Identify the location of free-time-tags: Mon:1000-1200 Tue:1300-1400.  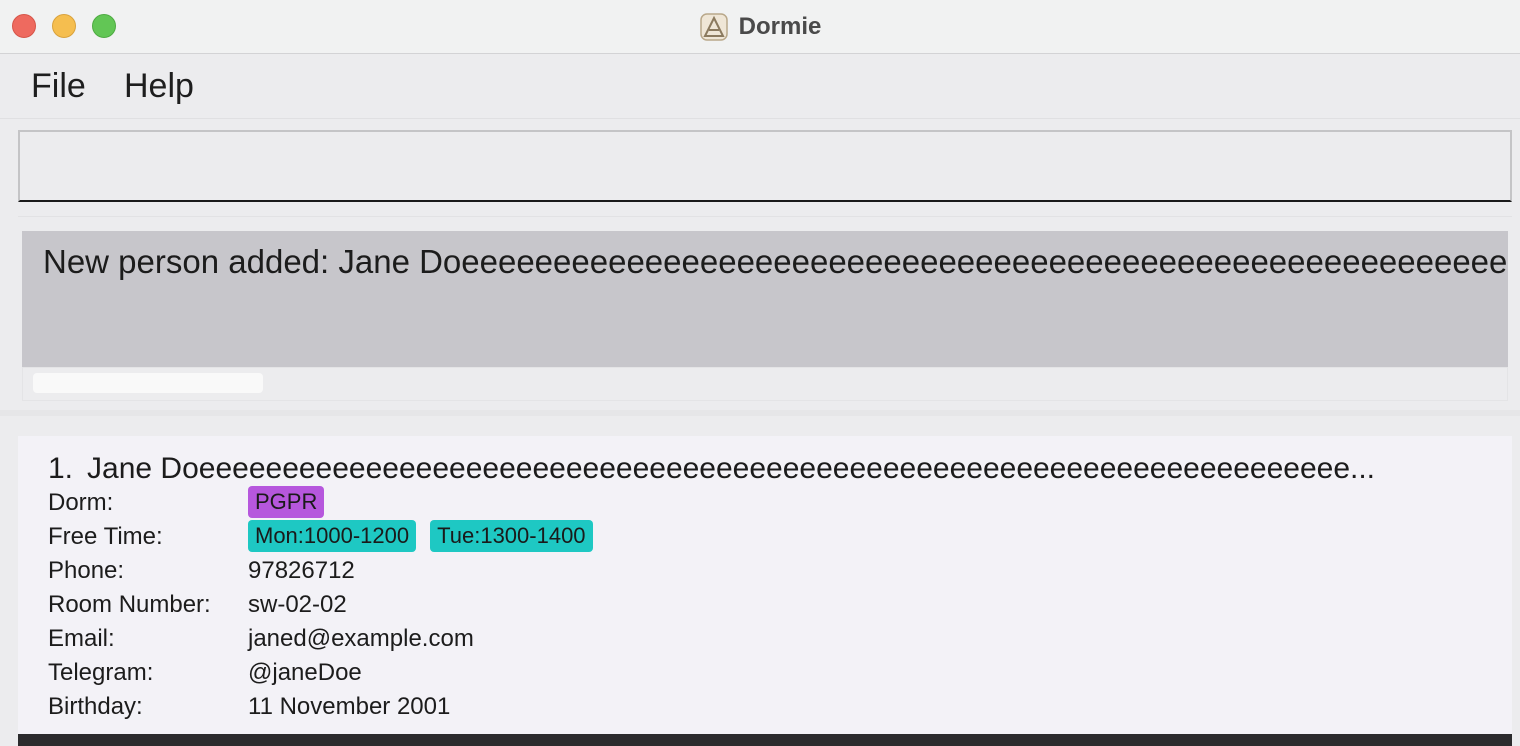
(420, 536).